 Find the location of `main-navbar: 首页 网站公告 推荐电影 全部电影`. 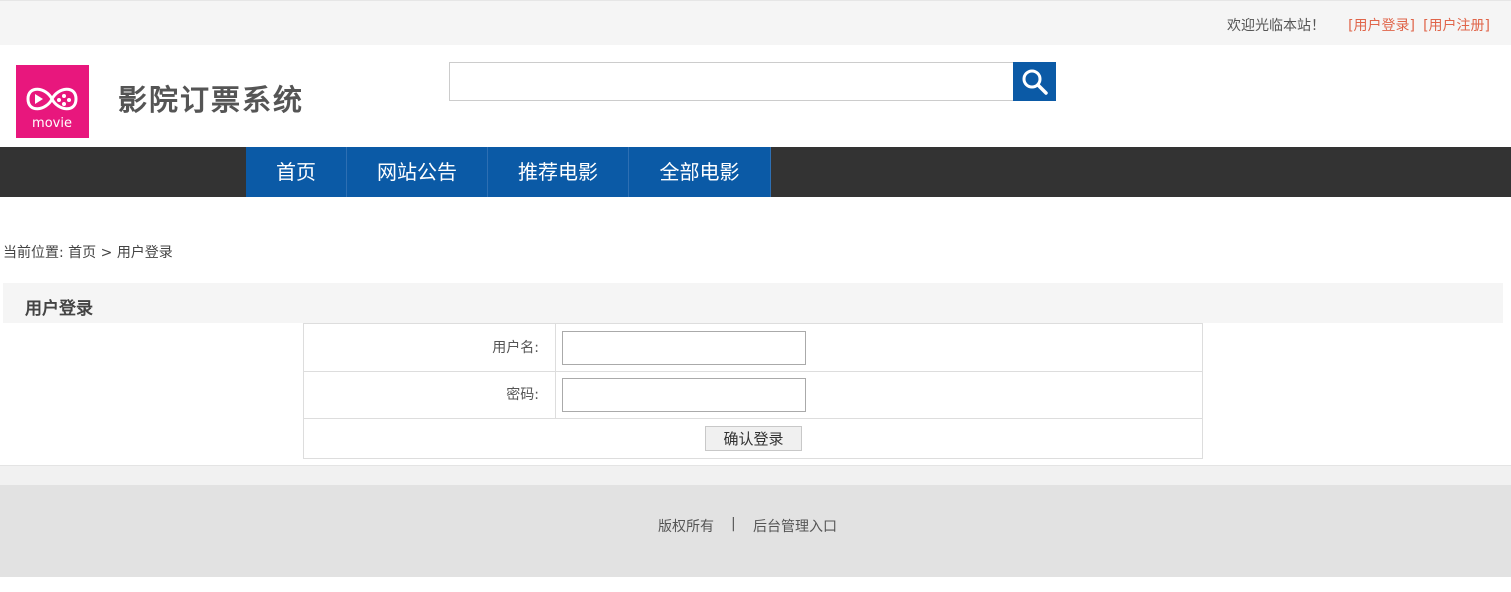

main-navbar: 首页 网站公告 推荐电影 全部电影 is located at coordinates (755, 172).